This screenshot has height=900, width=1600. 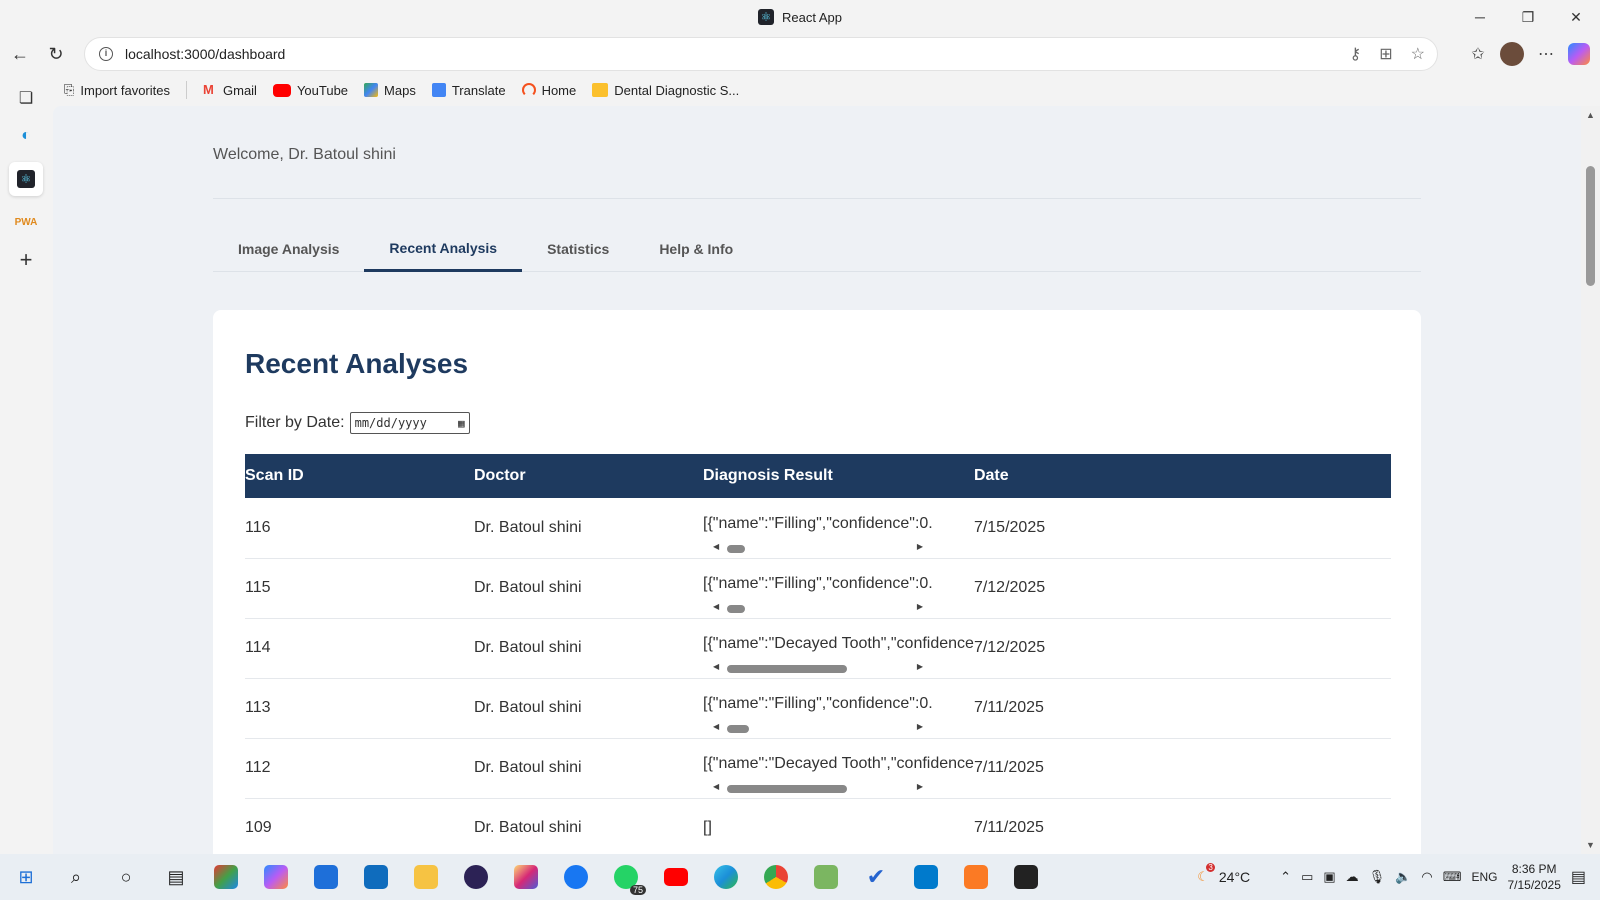 I want to click on minimize-icon: ─, so click(x=1480, y=17).